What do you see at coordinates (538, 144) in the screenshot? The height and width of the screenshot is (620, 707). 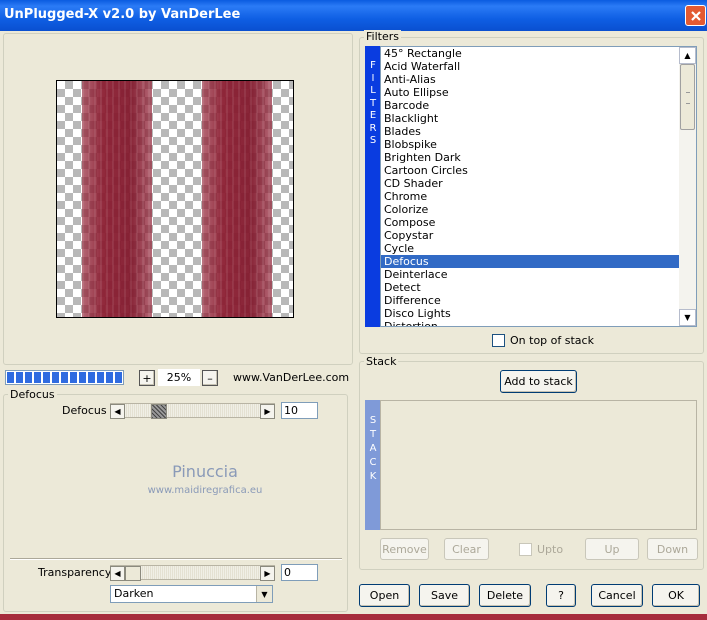 I see `filter-item: Blobspike` at bounding box center [538, 144].